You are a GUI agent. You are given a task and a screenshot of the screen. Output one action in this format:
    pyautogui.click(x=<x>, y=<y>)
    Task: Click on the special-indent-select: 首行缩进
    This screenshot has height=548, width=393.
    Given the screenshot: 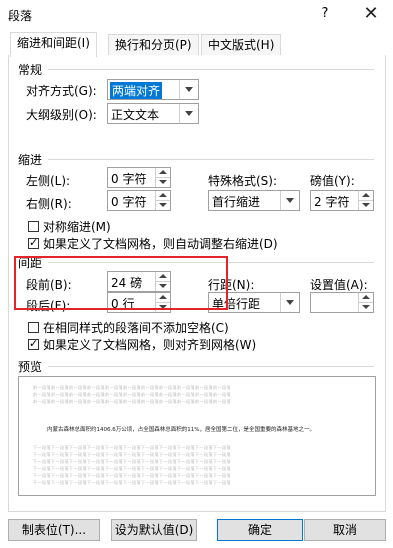 What is the action you would take?
    pyautogui.click(x=254, y=200)
    